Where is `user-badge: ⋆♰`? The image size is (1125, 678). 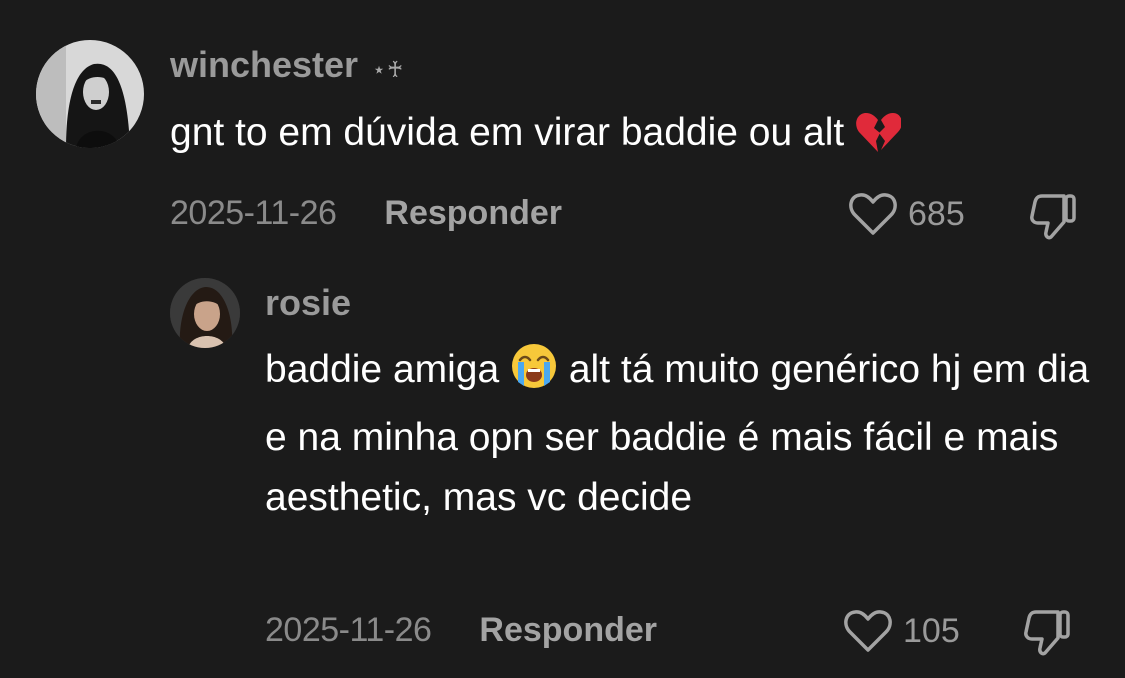
user-badge: ⋆♰ is located at coordinates (388, 69).